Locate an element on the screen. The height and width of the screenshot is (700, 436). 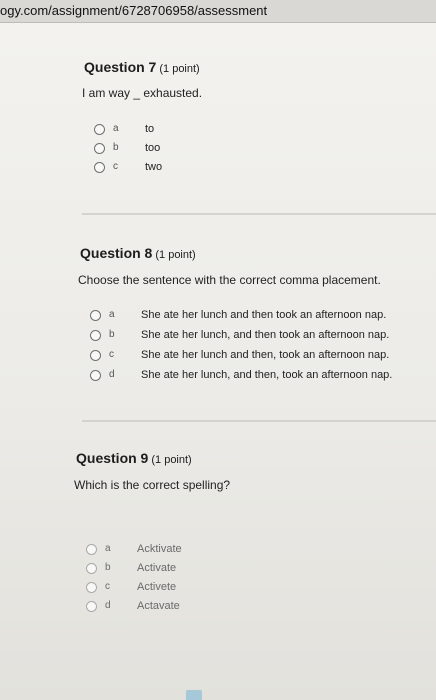
option-text: two is located at coordinates (154, 167).